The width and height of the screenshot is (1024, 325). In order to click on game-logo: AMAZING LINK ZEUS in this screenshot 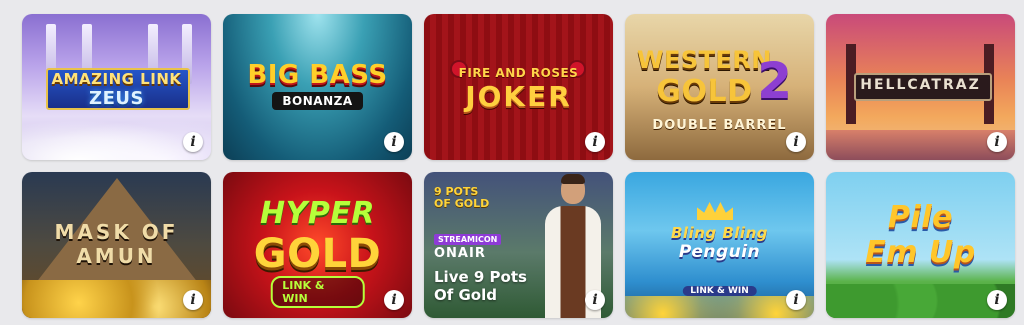, I will do `click(116, 89)`.